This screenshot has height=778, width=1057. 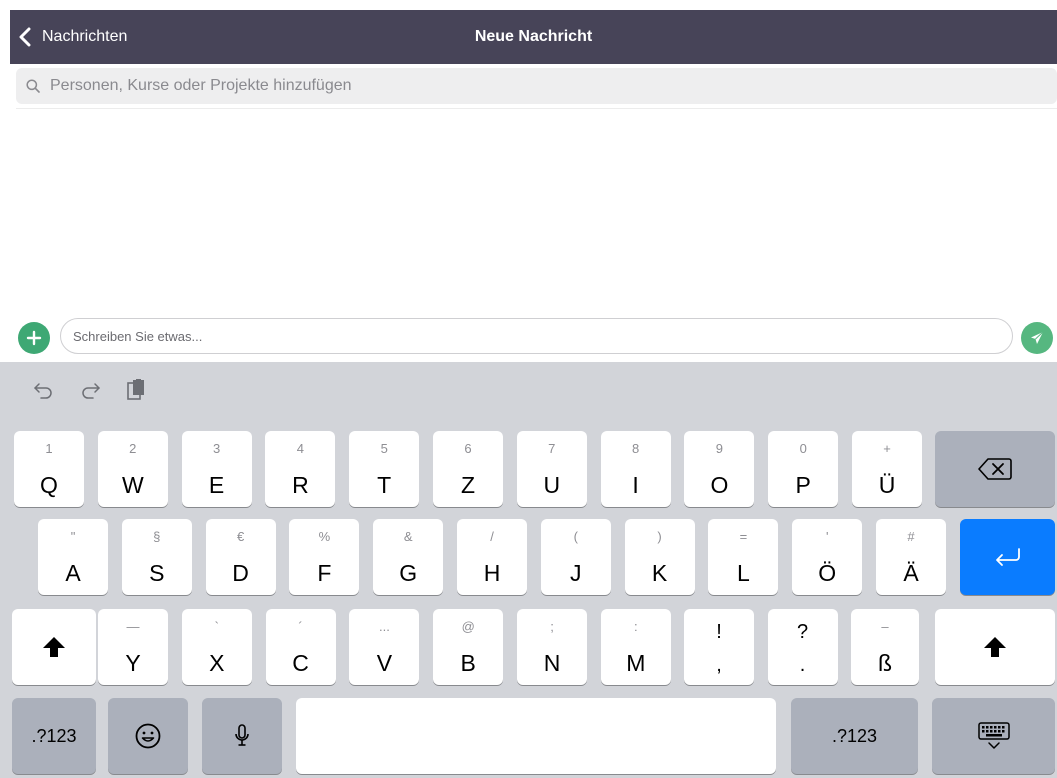 What do you see at coordinates (719, 665) in the screenshot?
I see `key-bottom-label: ,` at bounding box center [719, 665].